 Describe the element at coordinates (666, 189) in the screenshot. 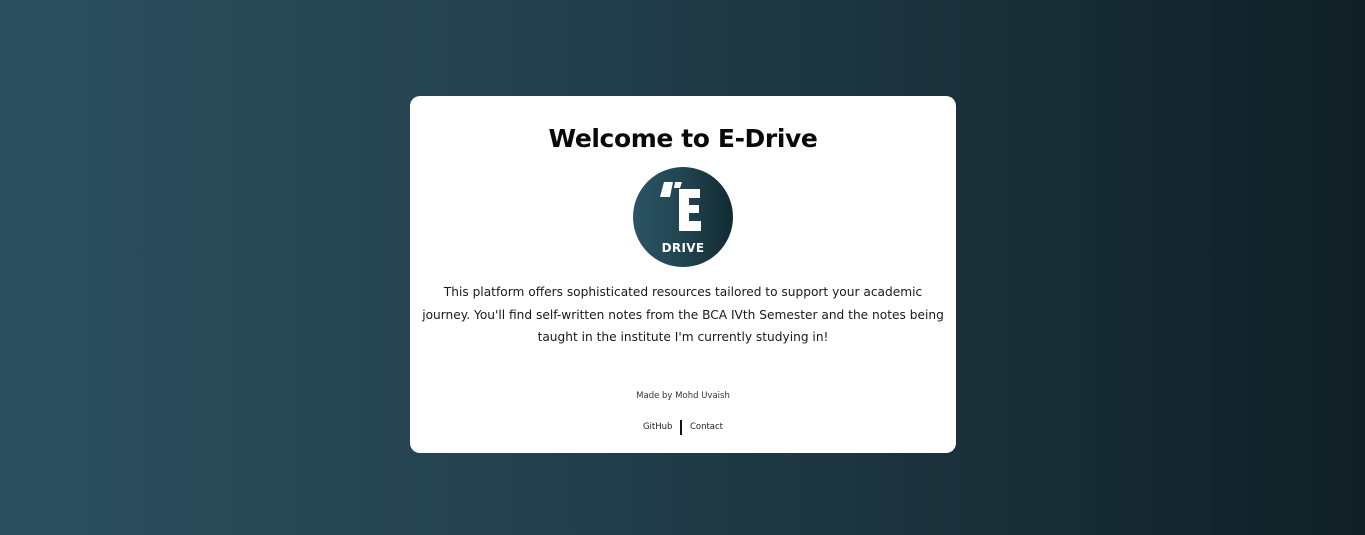

I see `logo-flap-left` at that location.